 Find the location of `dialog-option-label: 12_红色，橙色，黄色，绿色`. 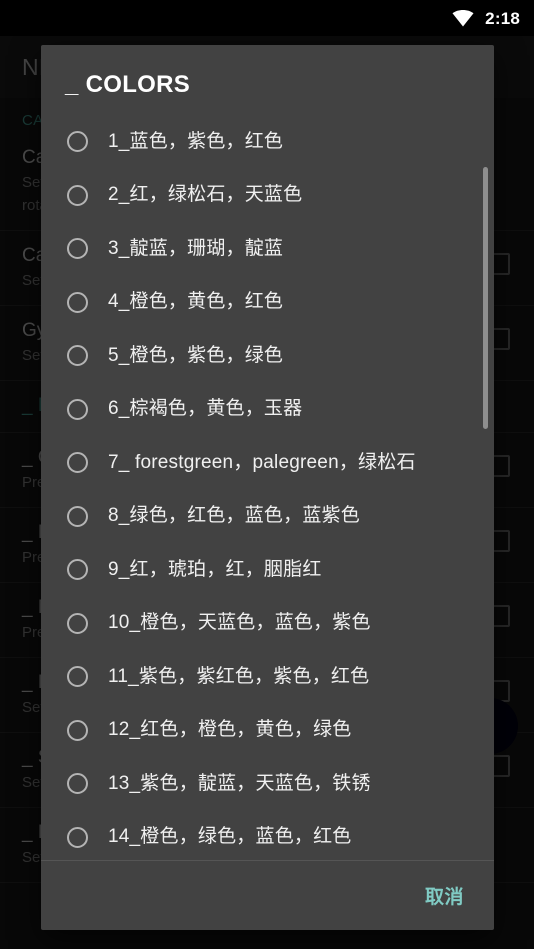

dialog-option-label: 12_红色，橙色，黄色，绿色 is located at coordinates (230, 730).